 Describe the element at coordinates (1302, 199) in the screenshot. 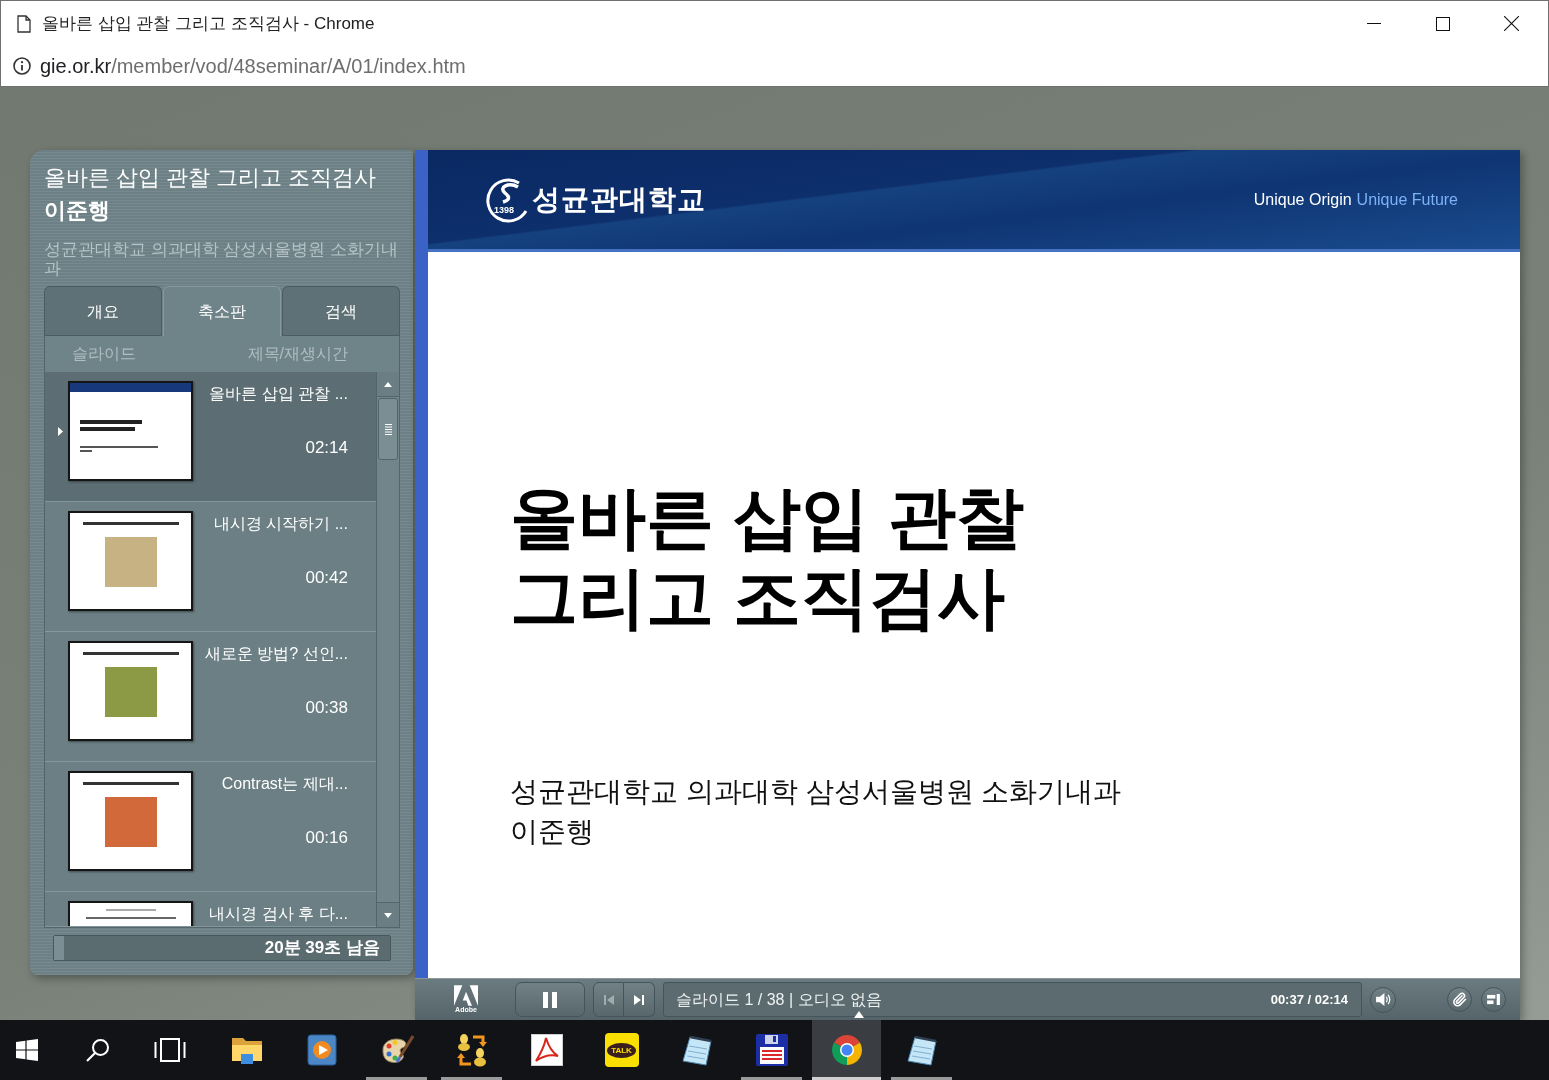

I see `slogan-text: Unique Origin` at that location.